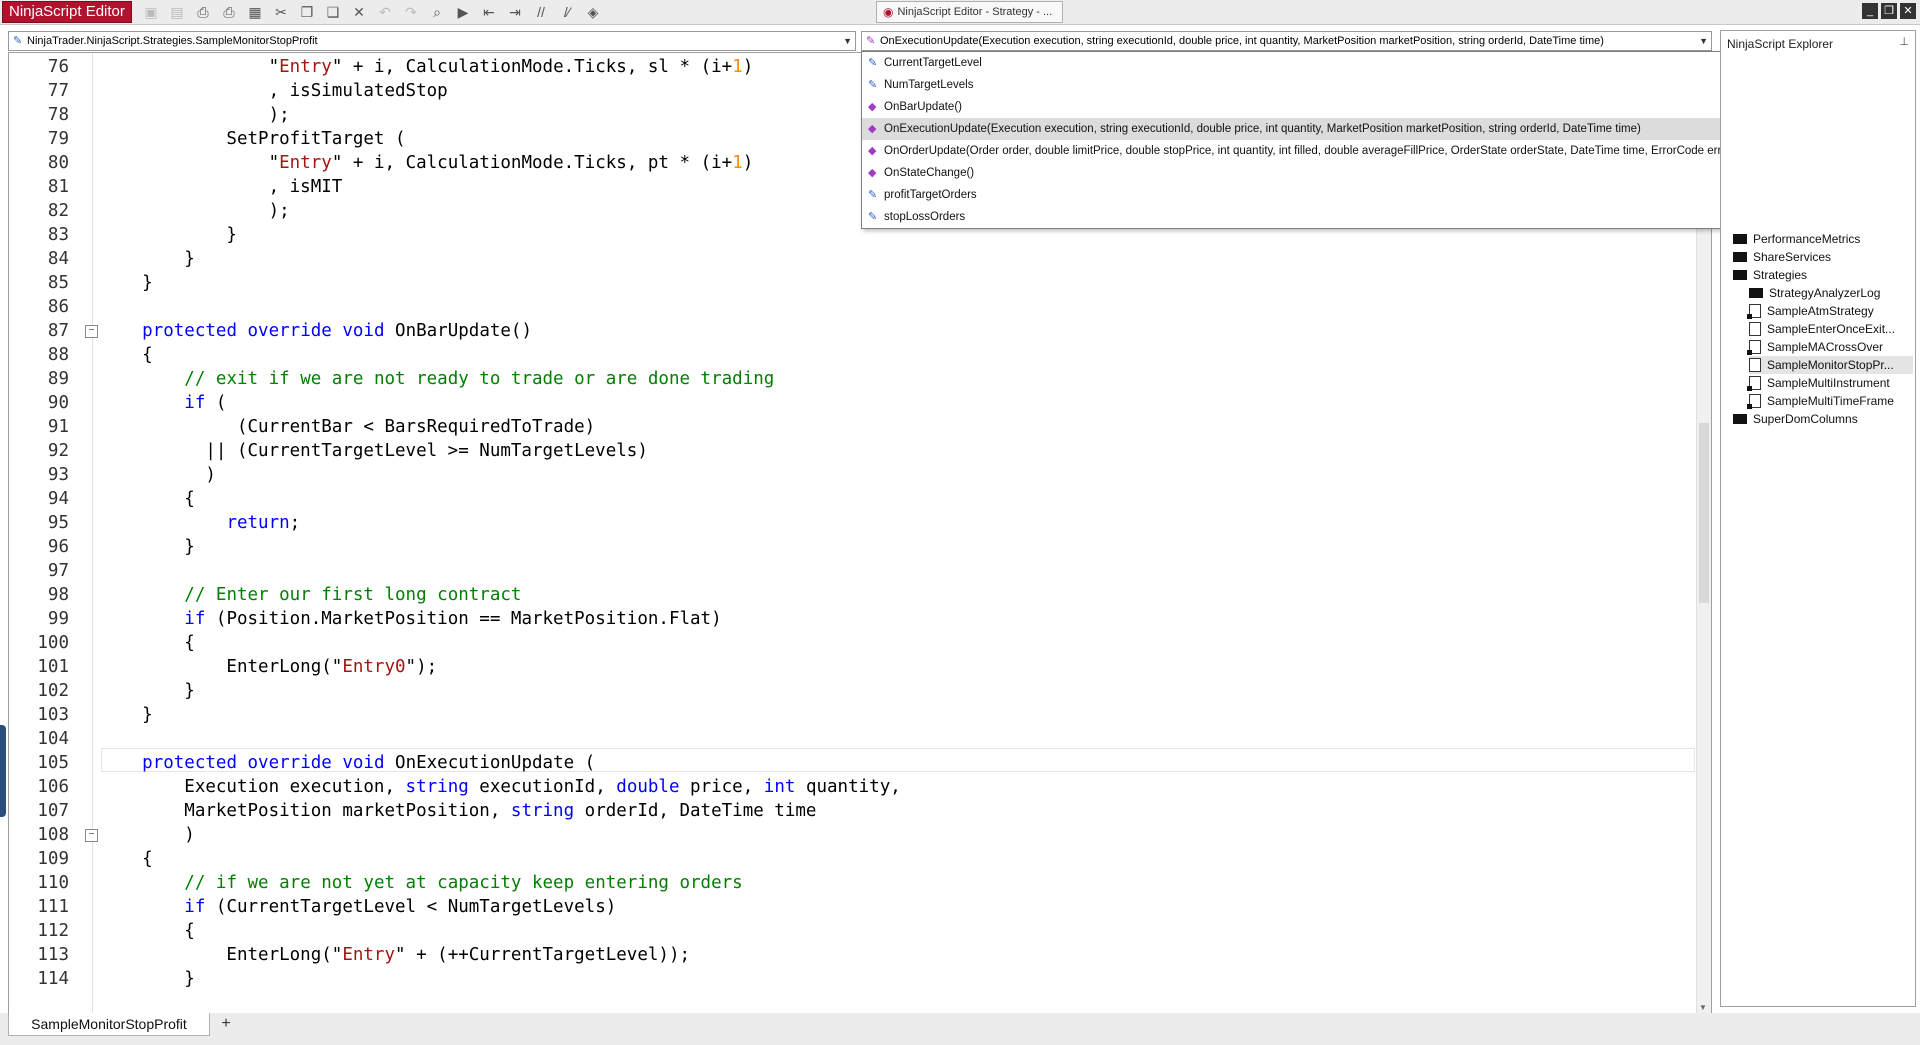 This screenshot has height=1045, width=1920. I want to click on code-line: 84 }, so click(849, 259).